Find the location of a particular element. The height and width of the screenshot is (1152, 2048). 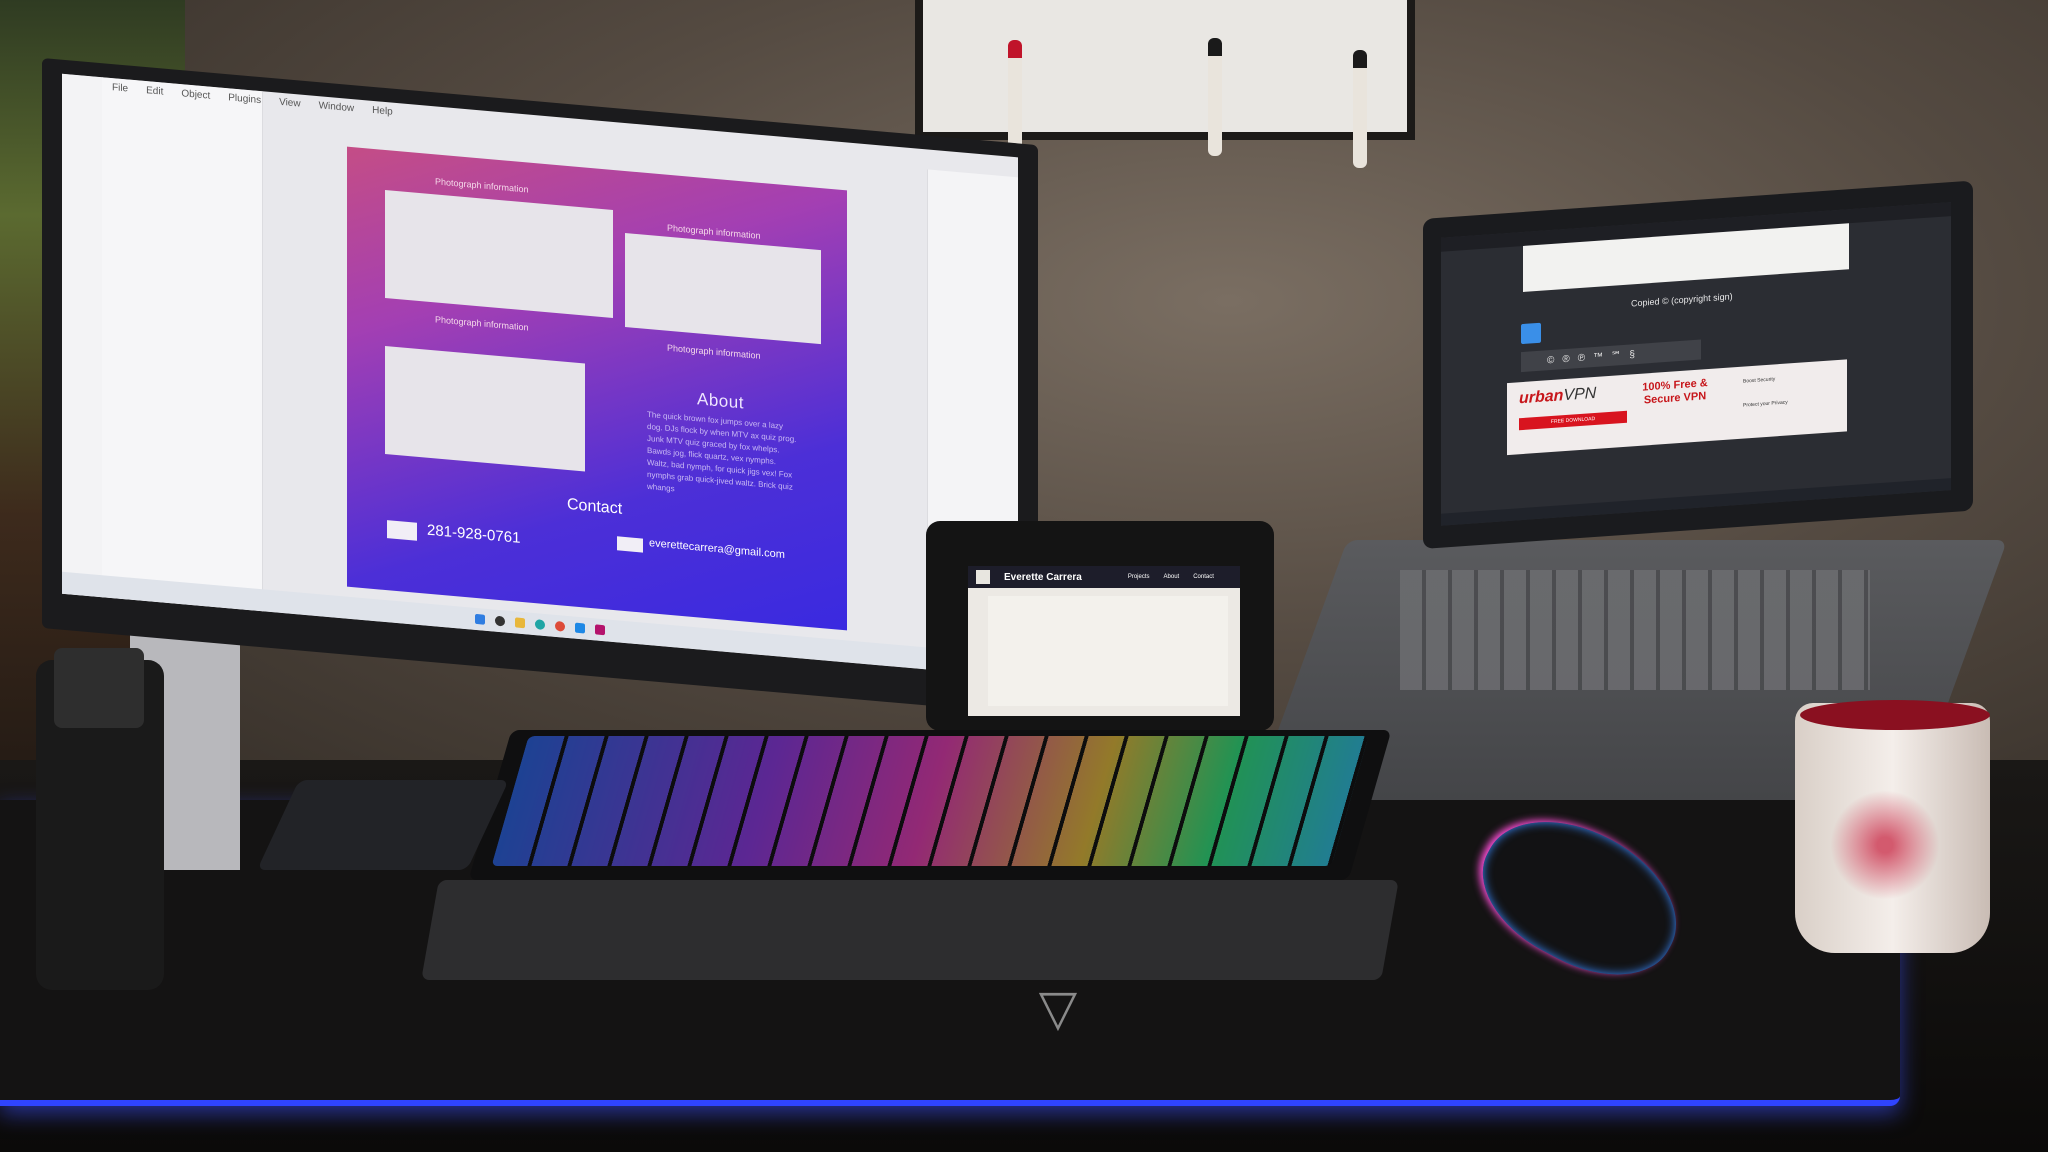

menu-item: Object is located at coordinates (196, 94).